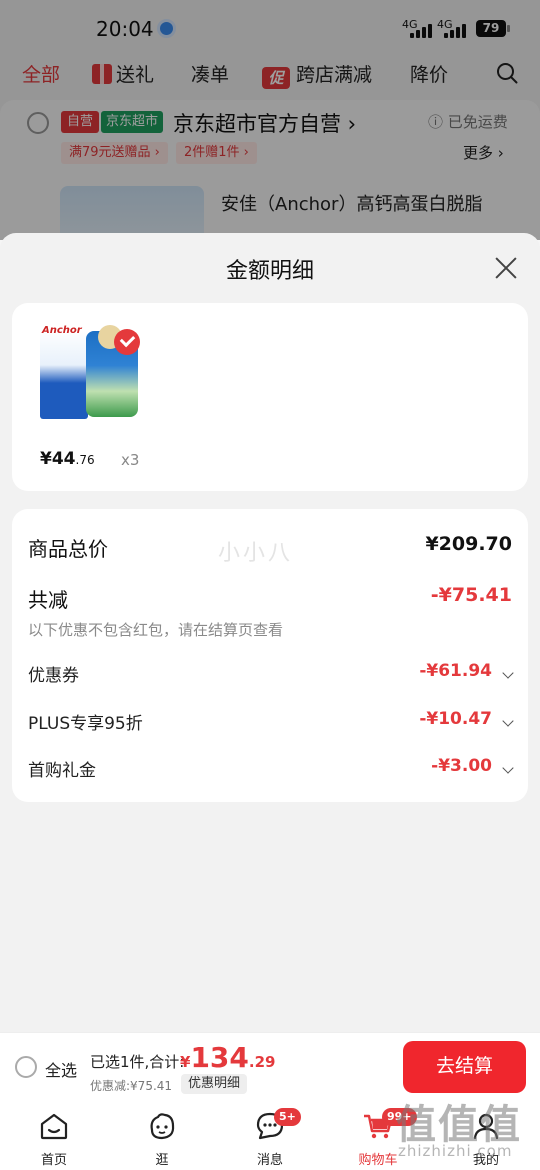  I want to click on reduce-row: 共减 -¥75.41, so click(270, 599).